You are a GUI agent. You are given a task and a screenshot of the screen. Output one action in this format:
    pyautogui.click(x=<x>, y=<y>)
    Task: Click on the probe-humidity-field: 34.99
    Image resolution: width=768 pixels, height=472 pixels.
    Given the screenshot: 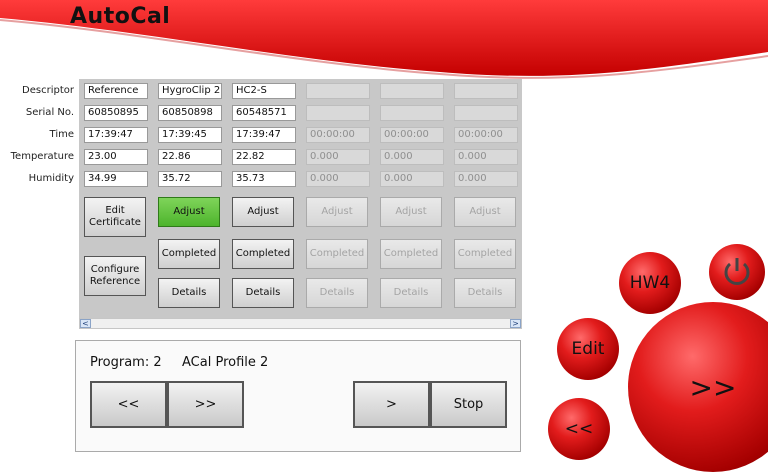 What is the action you would take?
    pyautogui.click(x=116, y=179)
    